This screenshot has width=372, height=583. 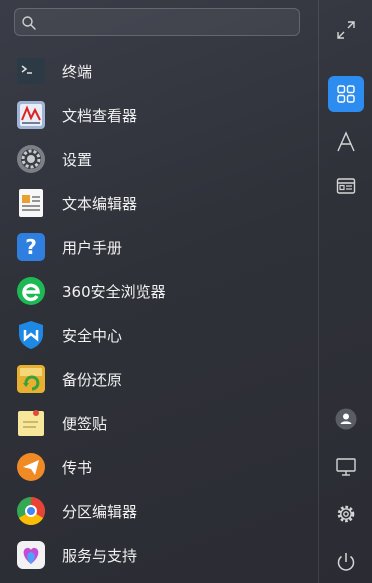 What do you see at coordinates (159, 116) in the screenshot?
I see `app-item-document-viewer: 文档查看器` at bounding box center [159, 116].